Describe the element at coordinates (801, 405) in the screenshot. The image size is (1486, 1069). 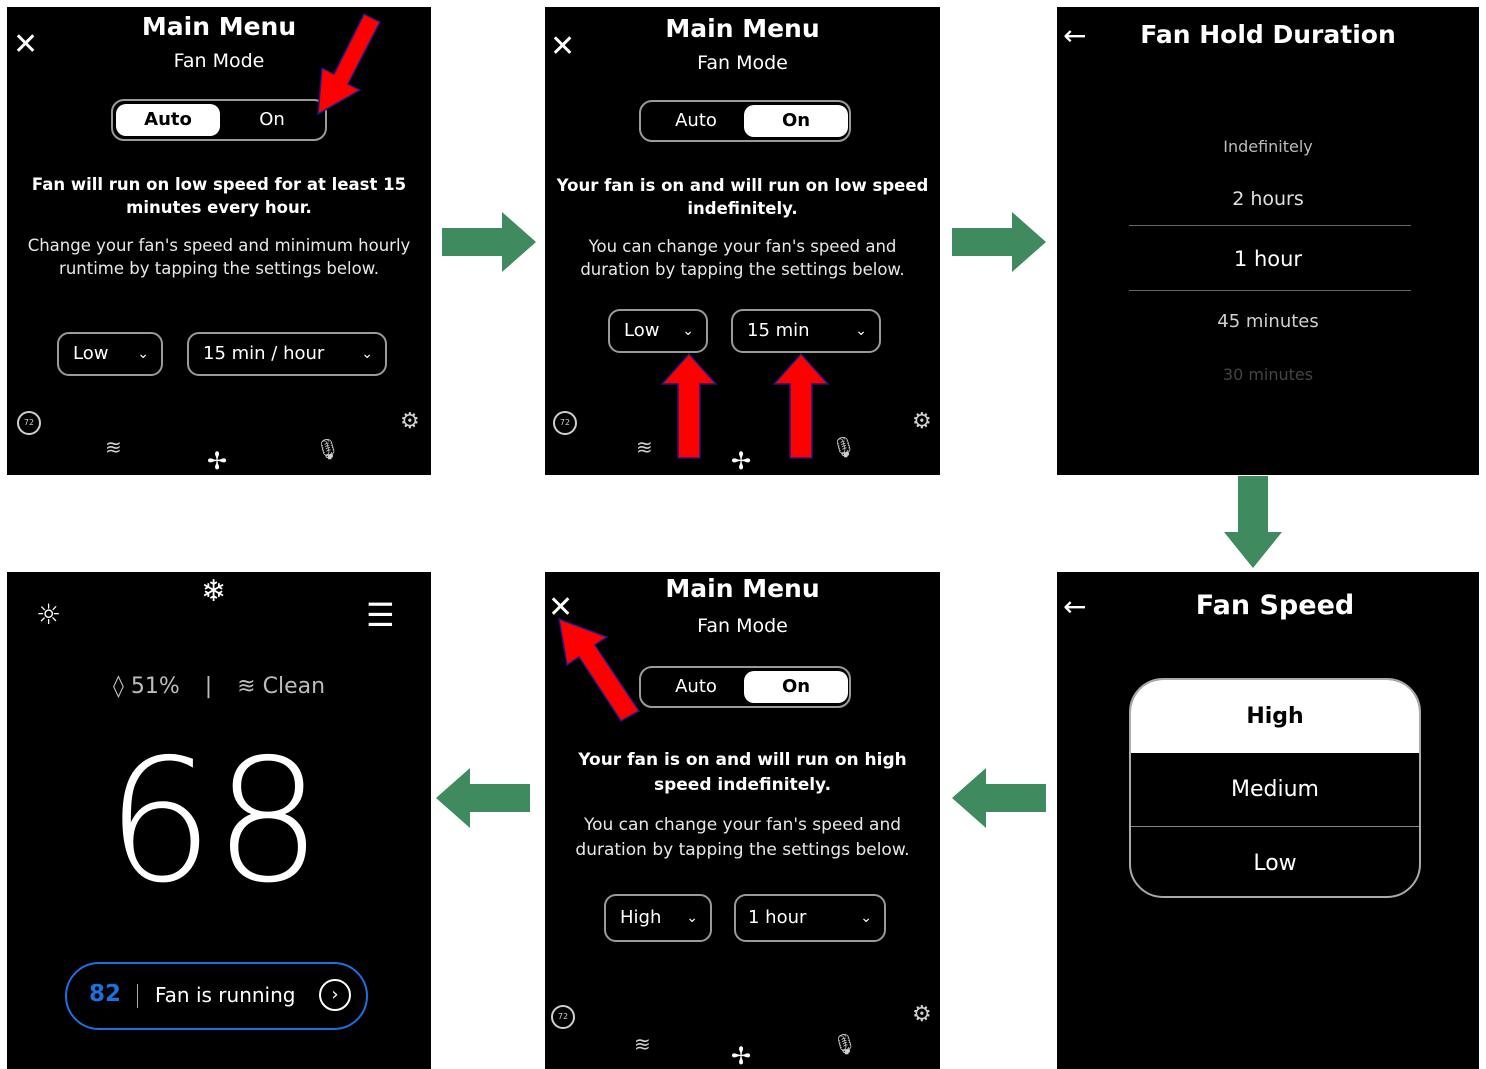
I see `highlight-arrow-duration-dropdown` at that location.